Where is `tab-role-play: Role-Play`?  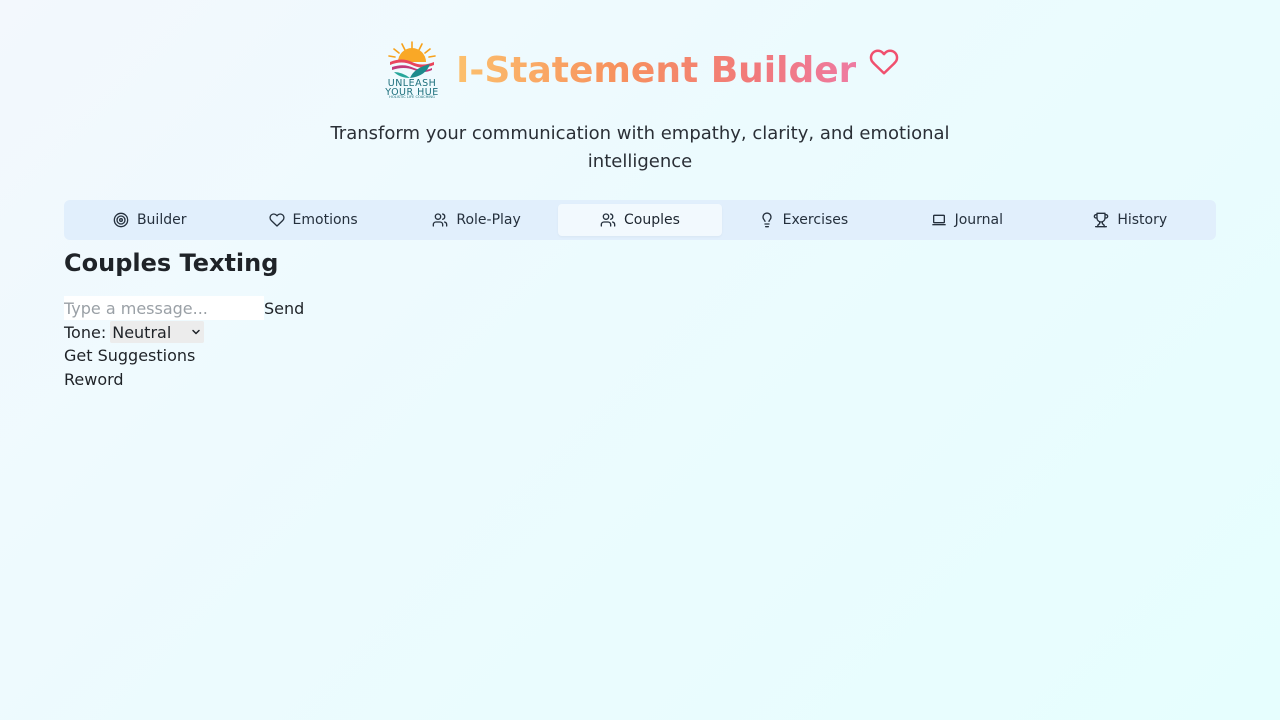 tab-role-play: Role-Play is located at coordinates (476, 220).